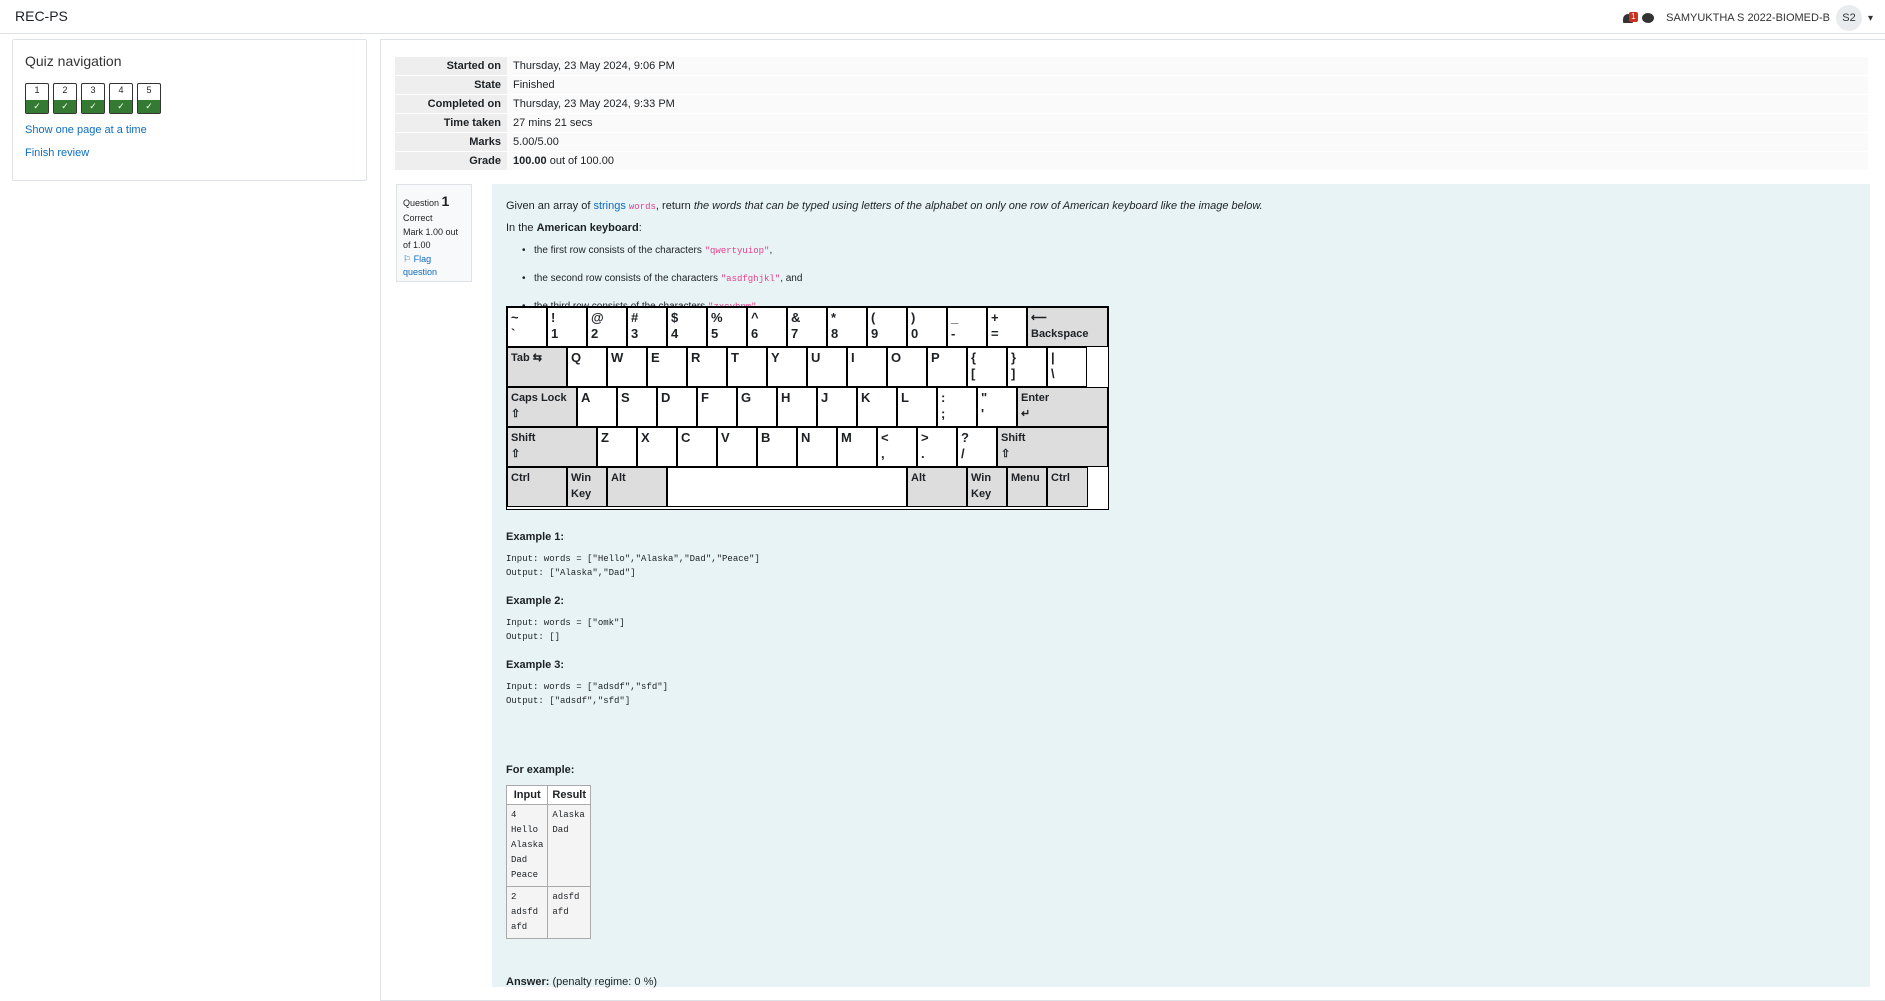 The width and height of the screenshot is (1885, 1001). Describe the element at coordinates (1062, 407) in the screenshot. I see `key-enter: Enter ↵` at that location.